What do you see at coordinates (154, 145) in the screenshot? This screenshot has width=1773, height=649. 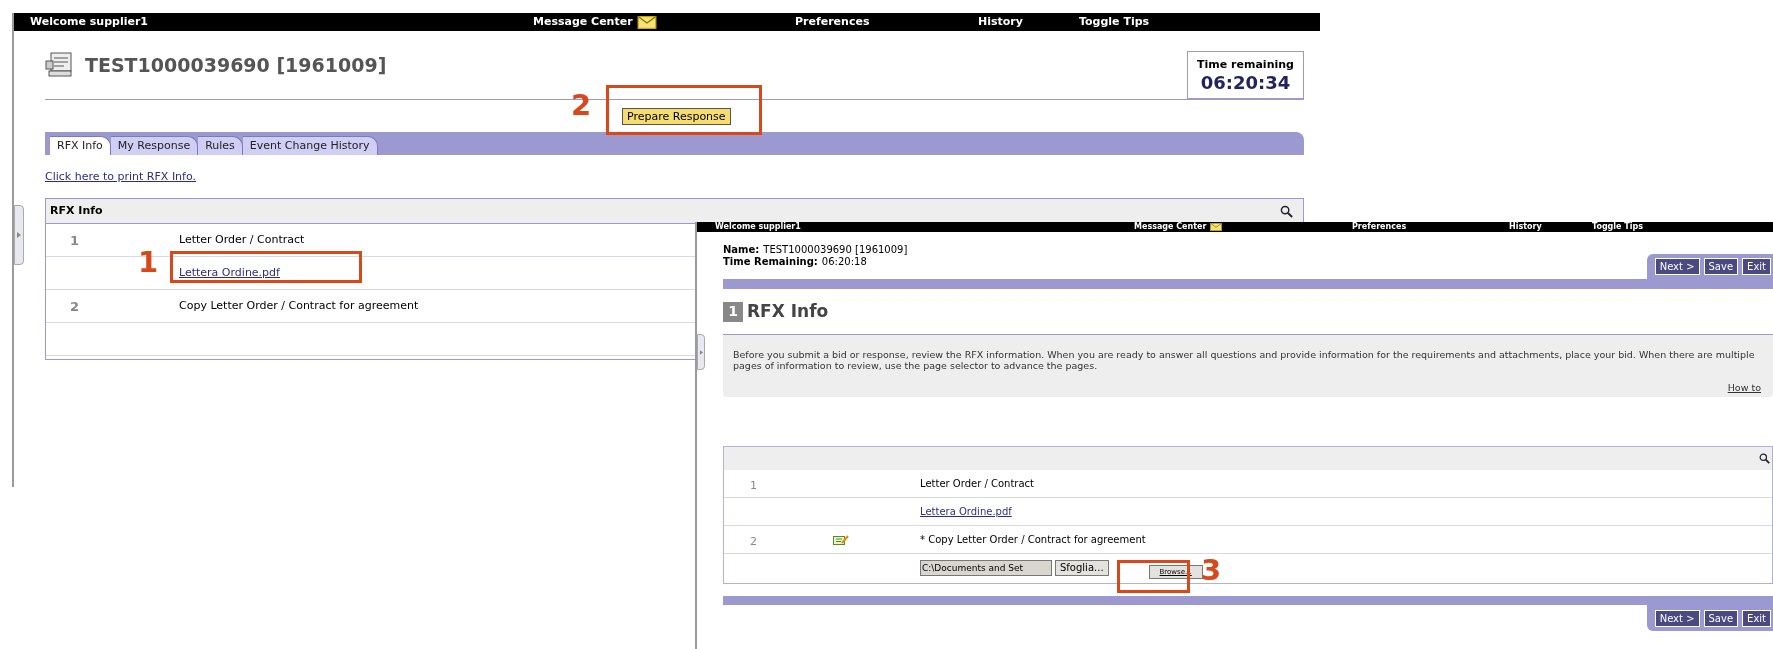 I see `tab: My Response` at bounding box center [154, 145].